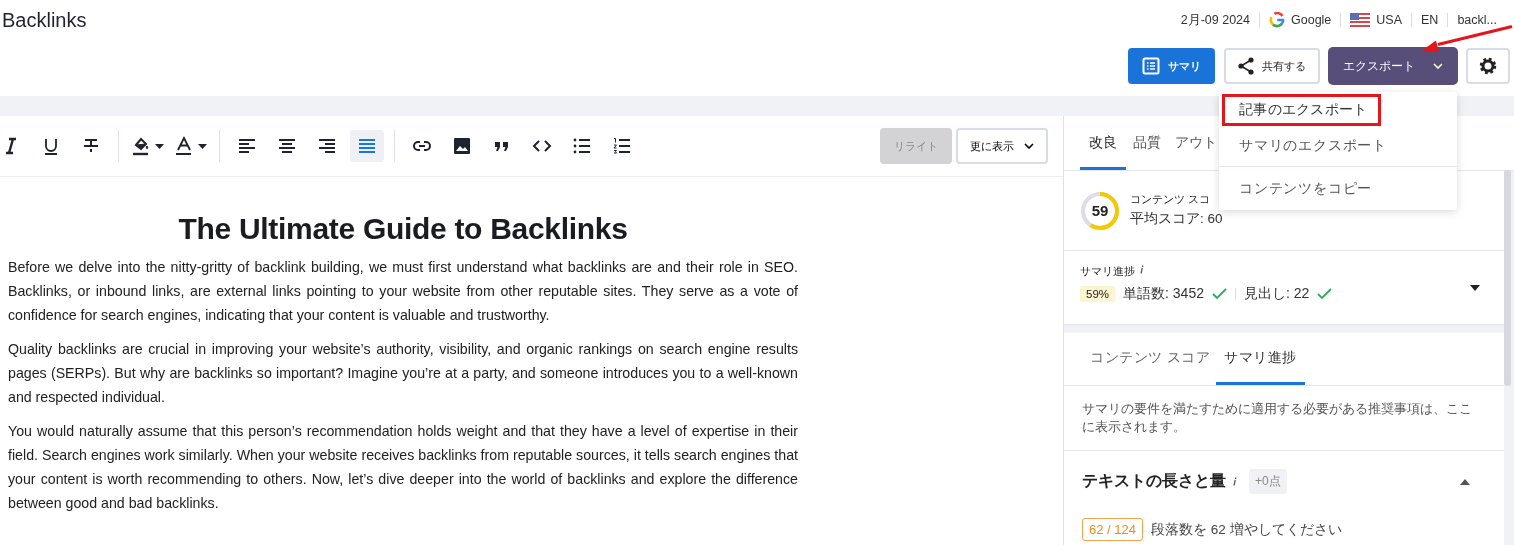 The image size is (1514, 545). What do you see at coordinates (1176, 218) in the screenshot?
I see `average-score: 平均スコア: 60` at bounding box center [1176, 218].